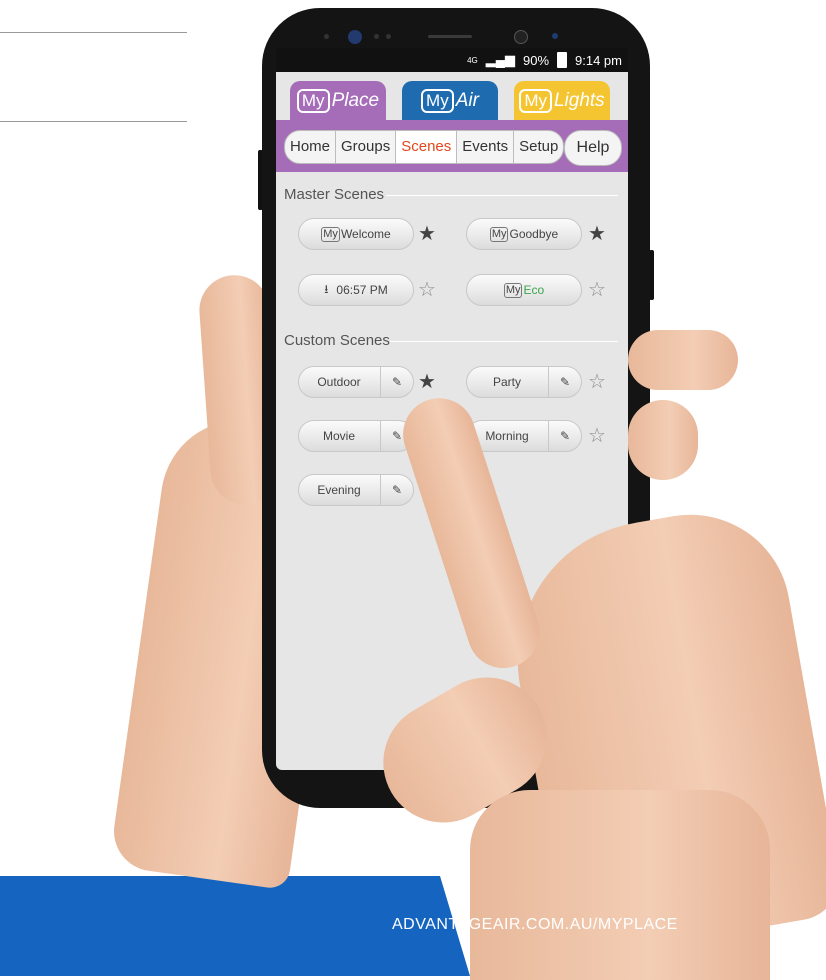  I want to click on scene-label: Outdoor, so click(339, 382).